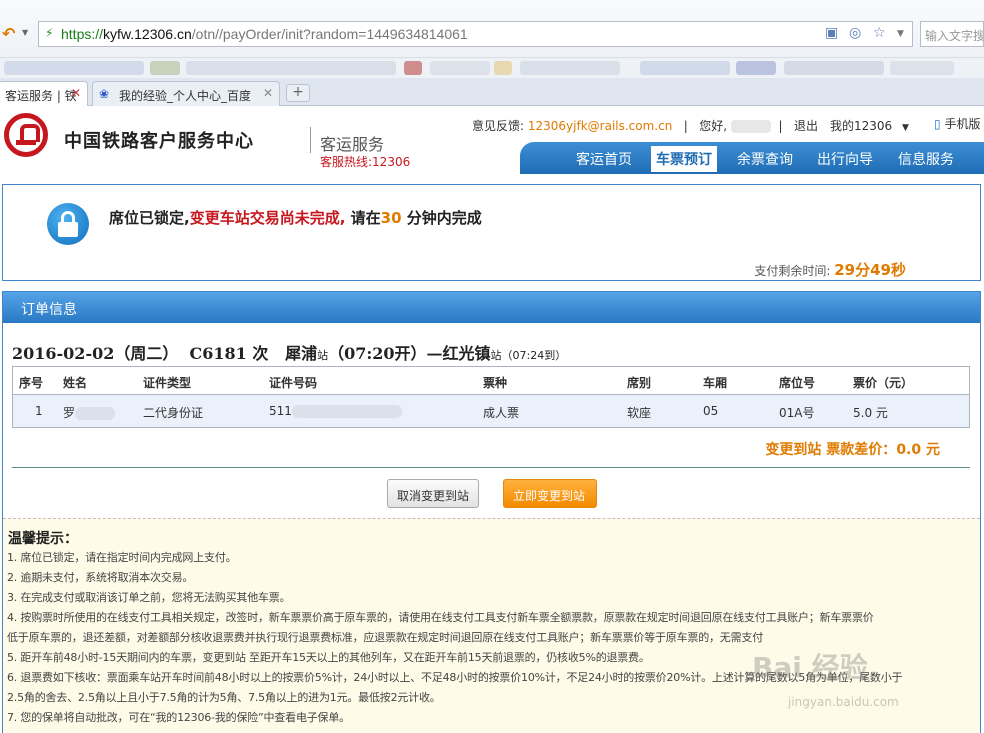 The width and height of the screenshot is (984, 733). I want to click on secure-lock-icon: ⚡, so click(49, 33).